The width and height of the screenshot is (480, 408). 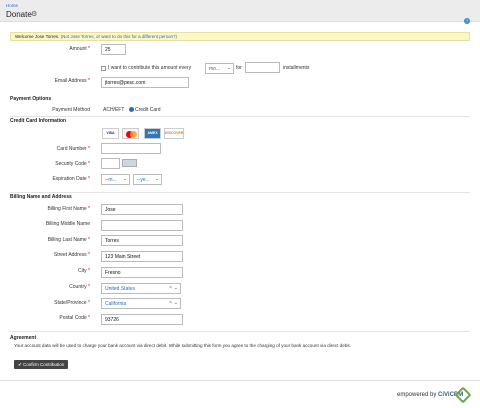 I want to click on credit-card-heading: Credit Card Information, so click(x=38, y=121).